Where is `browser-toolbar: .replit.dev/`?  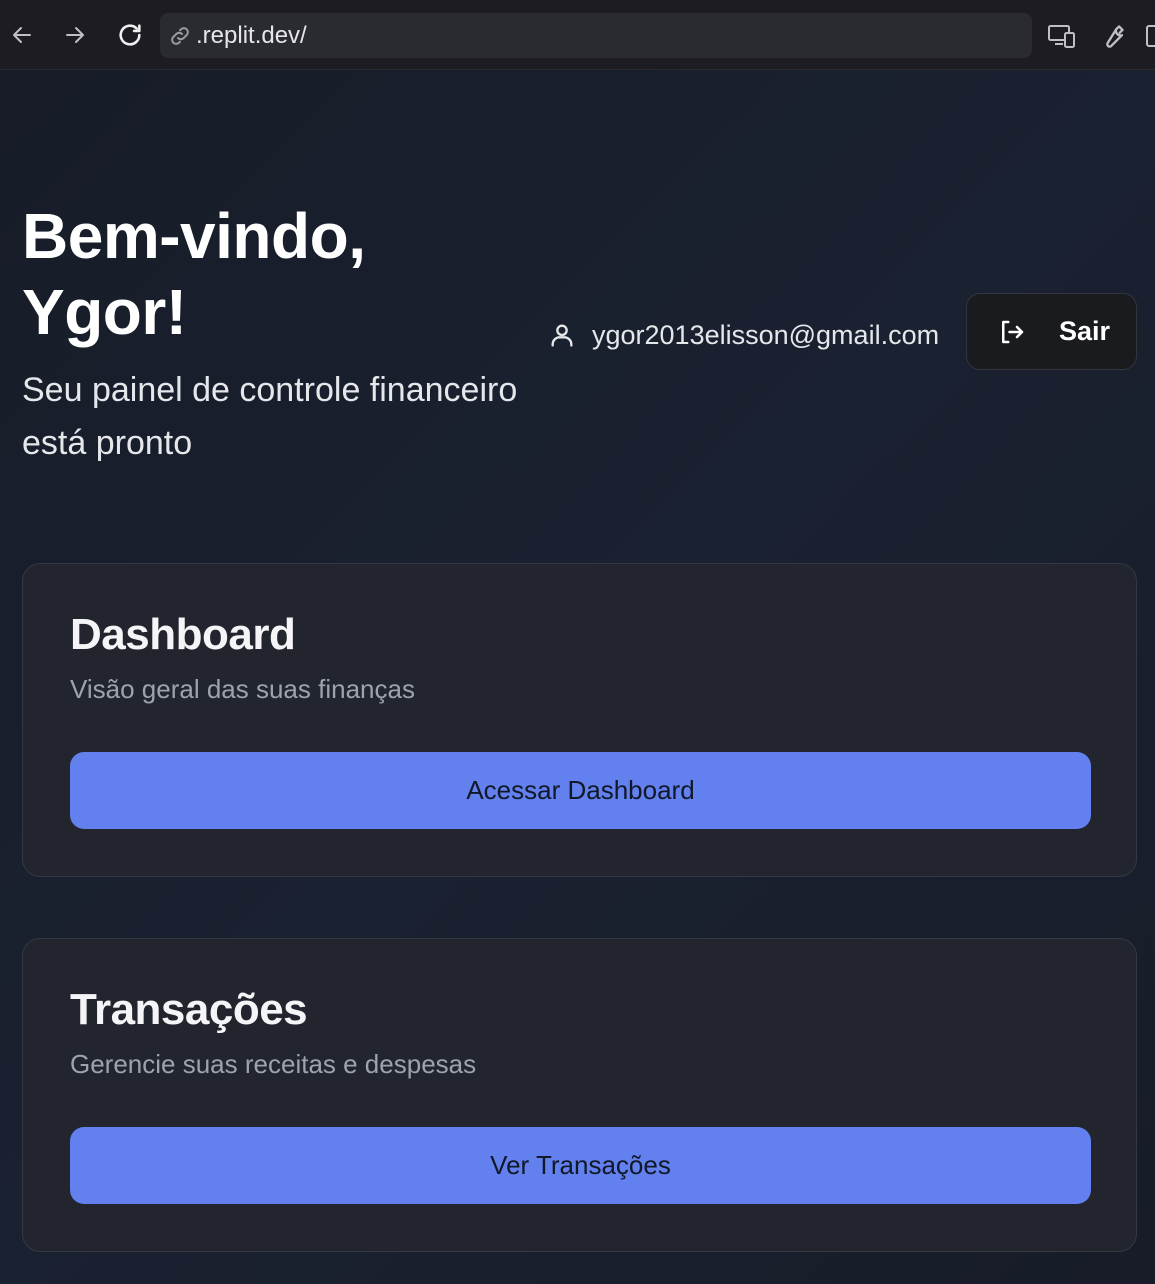 browser-toolbar: .replit.dev/ is located at coordinates (577, 35).